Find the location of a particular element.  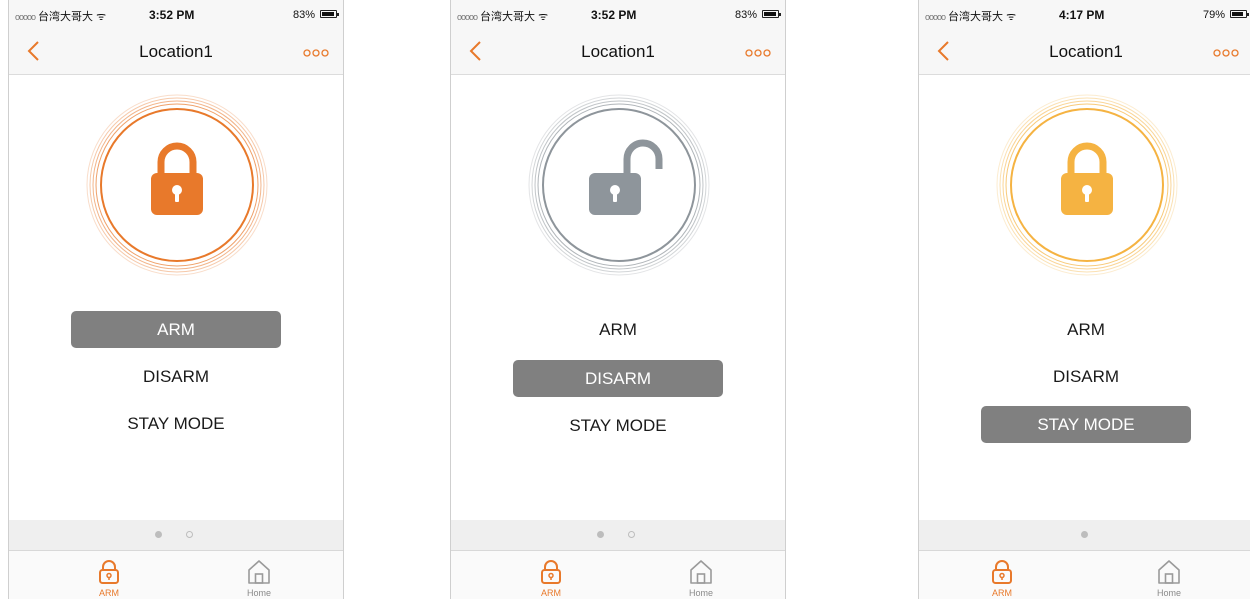

status-bar: ooooo 台湾大哥大 ᯤ 4:17 PM 79% is located at coordinates (1084, 14).